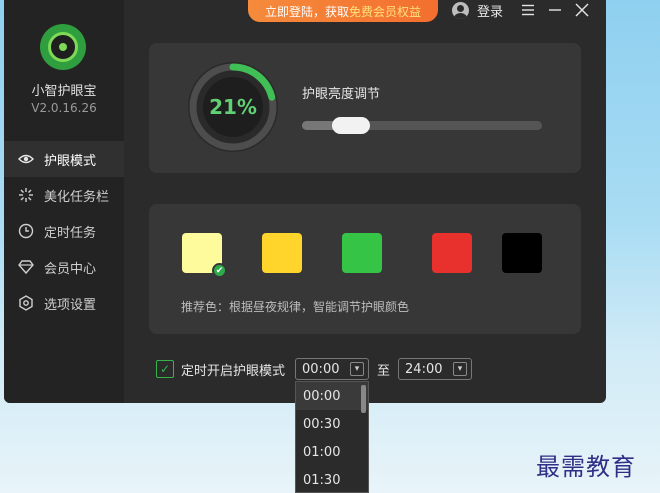  What do you see at coordinates (332, 452) in the screenshot?
I see `time-option: 01:00` at bounding box center [332, 452].